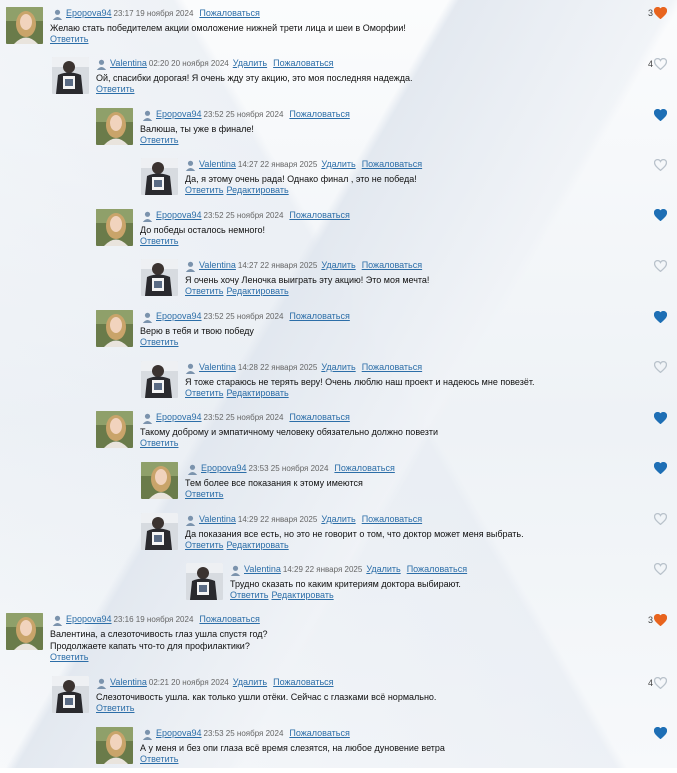 This screenshot has height=773, width=677. I want to click on comment-text-line: Верю в тебя и твою победу, so click(197, 331).